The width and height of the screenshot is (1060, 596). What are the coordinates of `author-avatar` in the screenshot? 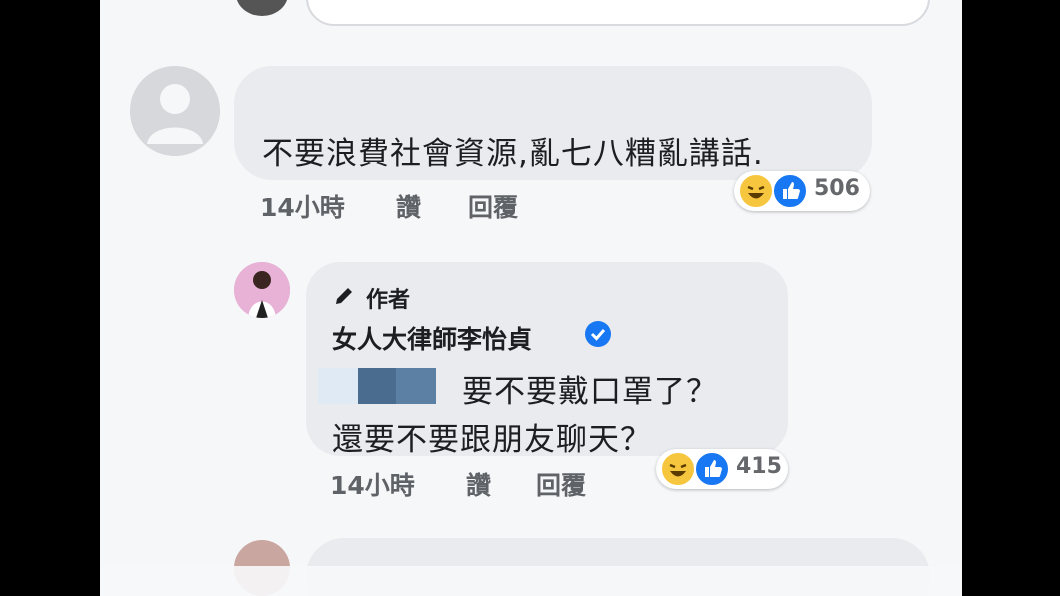 It's located at (262, 290).